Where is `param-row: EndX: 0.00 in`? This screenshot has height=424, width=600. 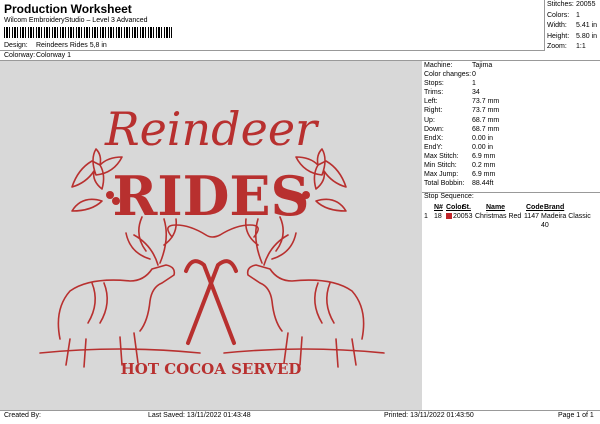 param-row: EndX: 0.00 in is located at coordinates (459, 138).